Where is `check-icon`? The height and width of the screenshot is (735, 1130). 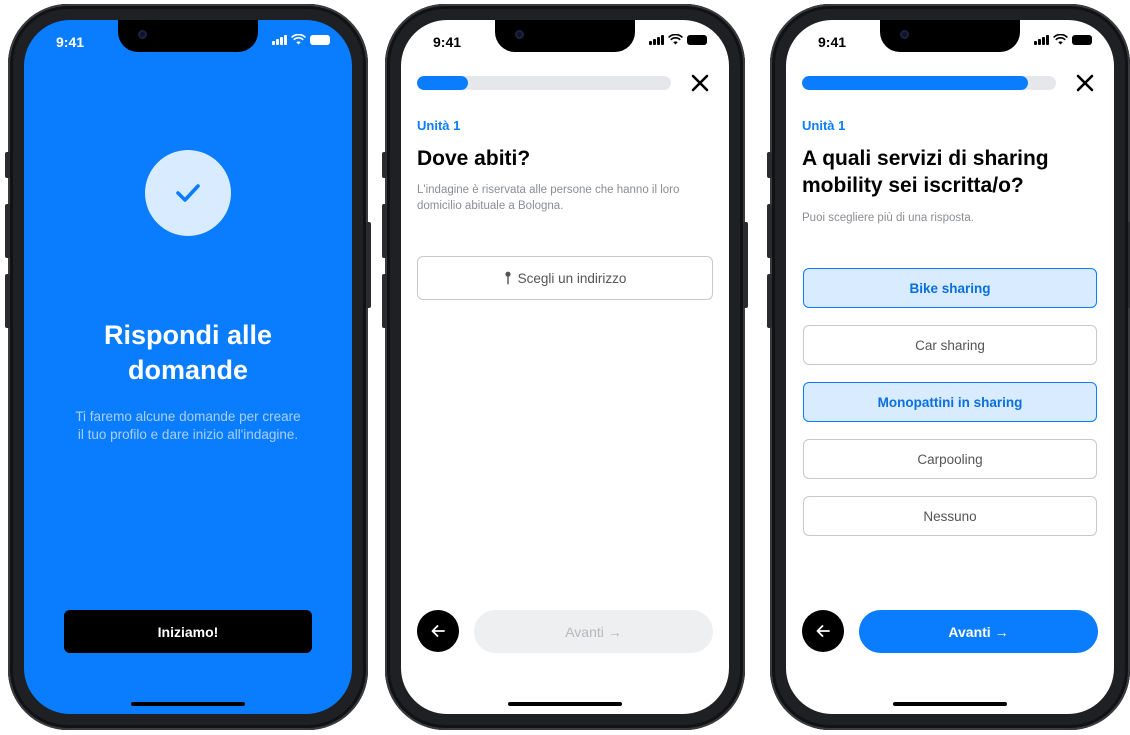 check-icon is located at coordinates (188, 193).